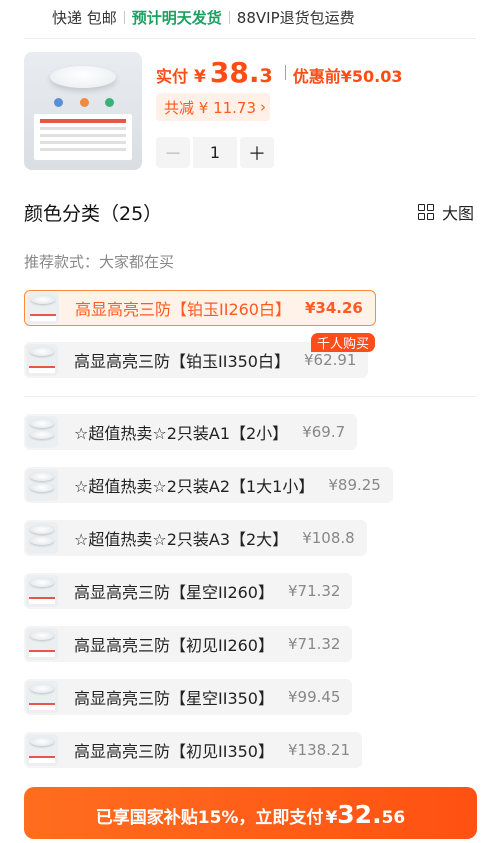  What do you see at coordinates (295, 17) in the screenshot?
I see `shipping-vip: 88VIP退货包运费` at bounding box center [295, 17].